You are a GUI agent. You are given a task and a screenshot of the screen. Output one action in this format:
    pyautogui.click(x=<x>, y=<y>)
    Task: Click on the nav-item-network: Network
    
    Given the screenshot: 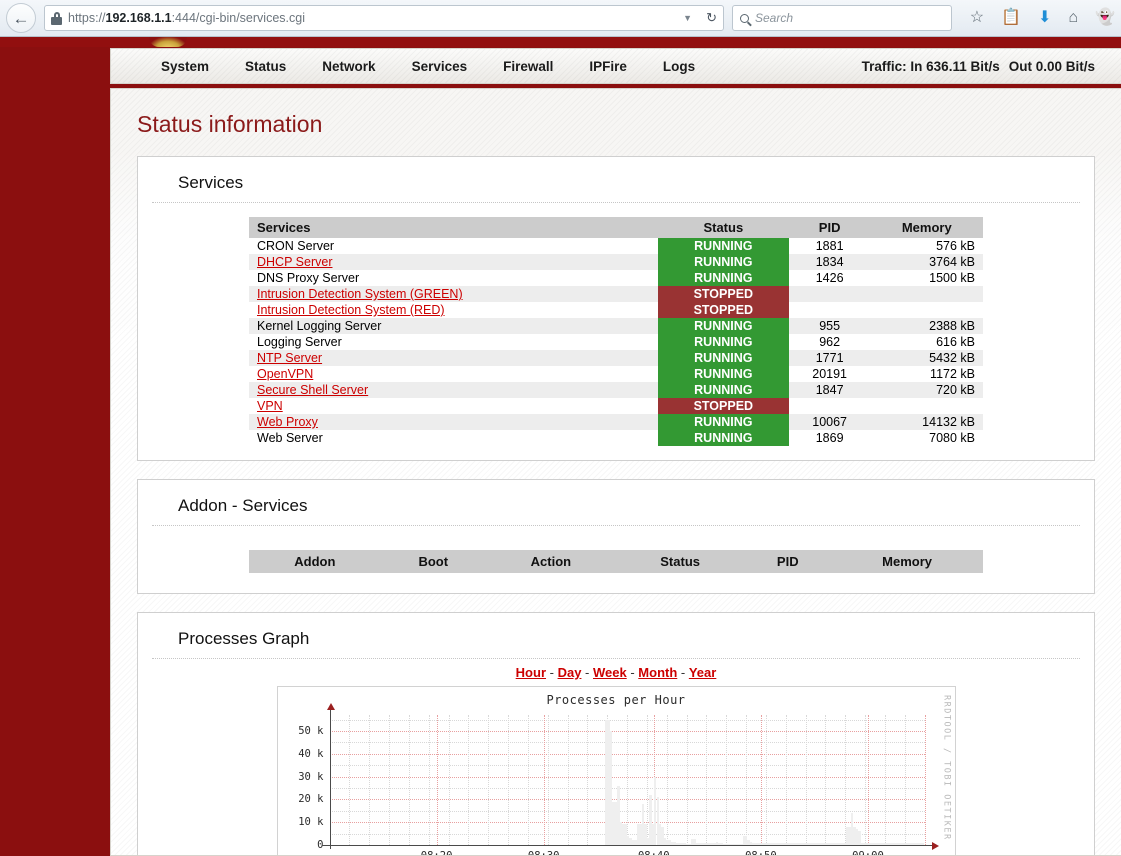 What is the action you would take?
    pyautogui.click(x=348, y=66)
    